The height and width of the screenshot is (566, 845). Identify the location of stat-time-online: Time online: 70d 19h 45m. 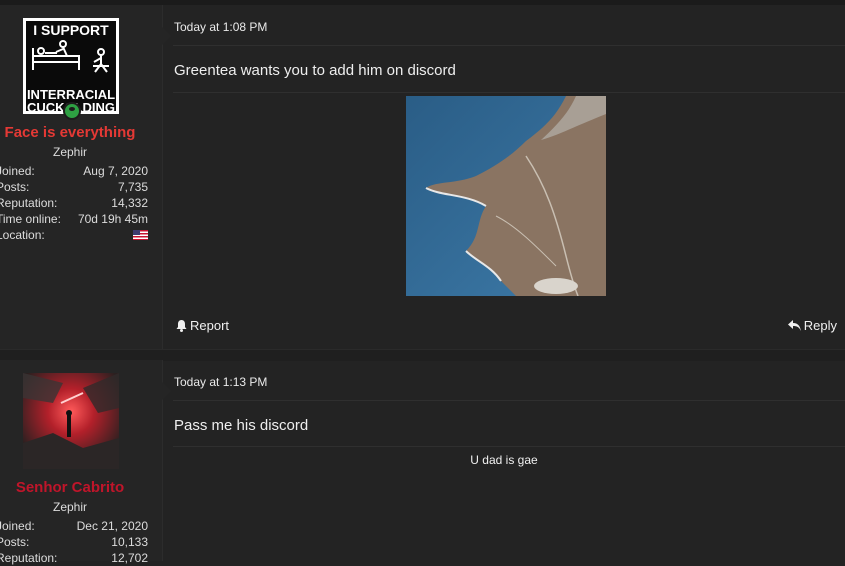
(74, 219).